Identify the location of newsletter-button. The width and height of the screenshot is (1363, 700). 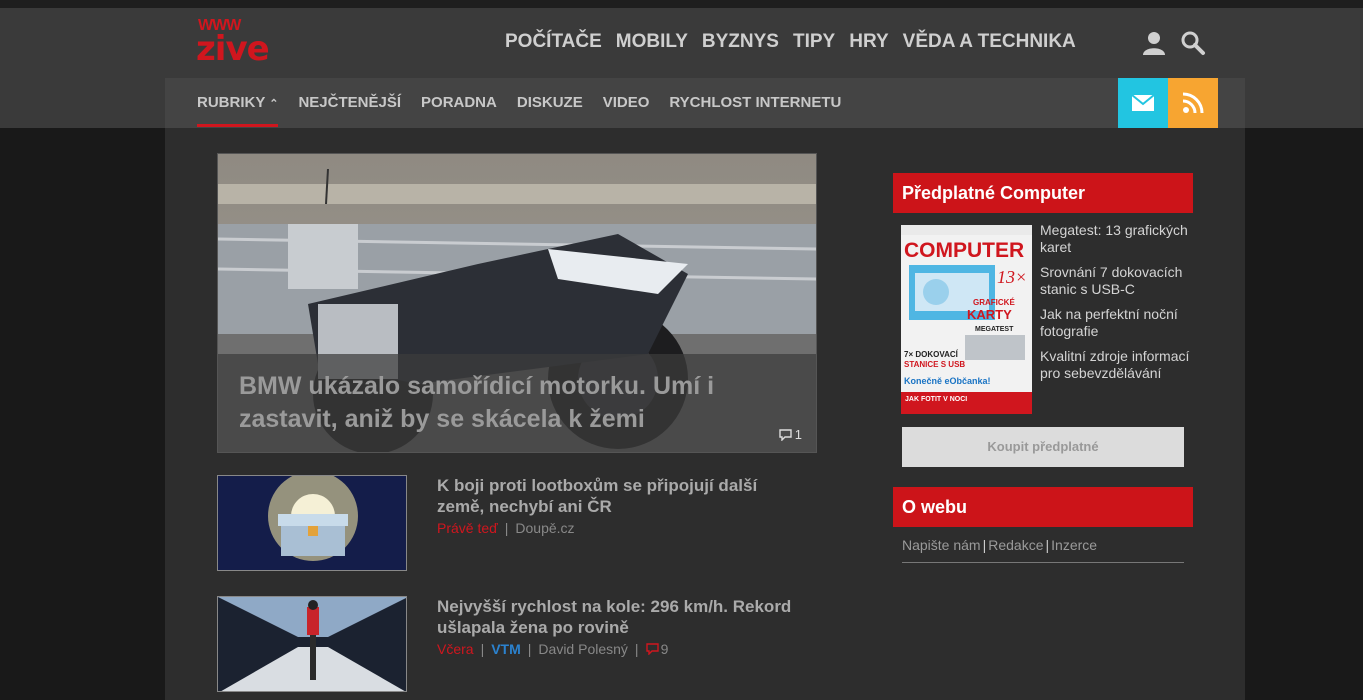
(1143, 103).